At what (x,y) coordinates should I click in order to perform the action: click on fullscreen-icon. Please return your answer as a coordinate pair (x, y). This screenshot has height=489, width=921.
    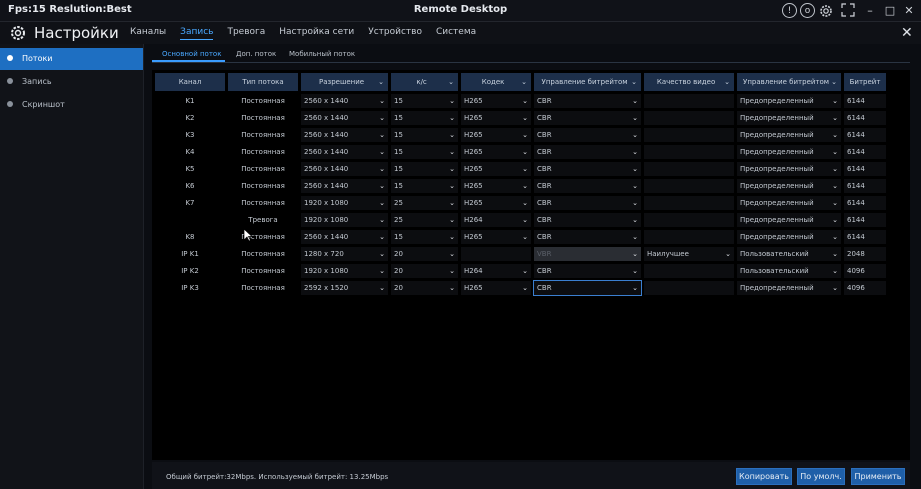
    Looking at the image, I should click on (848, 11).